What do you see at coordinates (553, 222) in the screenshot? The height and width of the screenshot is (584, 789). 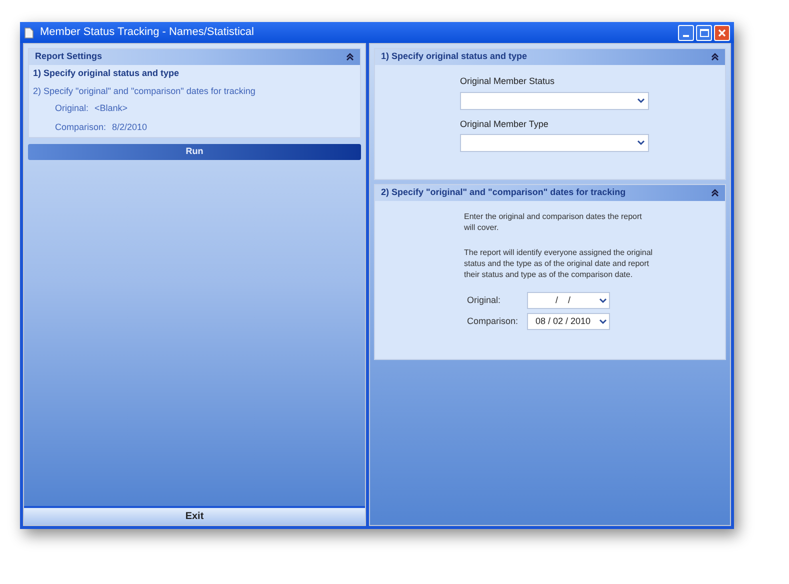 I see `instruction-text: Enter the original and comparison dates the report will cover.` at bounding box center [553, 222].